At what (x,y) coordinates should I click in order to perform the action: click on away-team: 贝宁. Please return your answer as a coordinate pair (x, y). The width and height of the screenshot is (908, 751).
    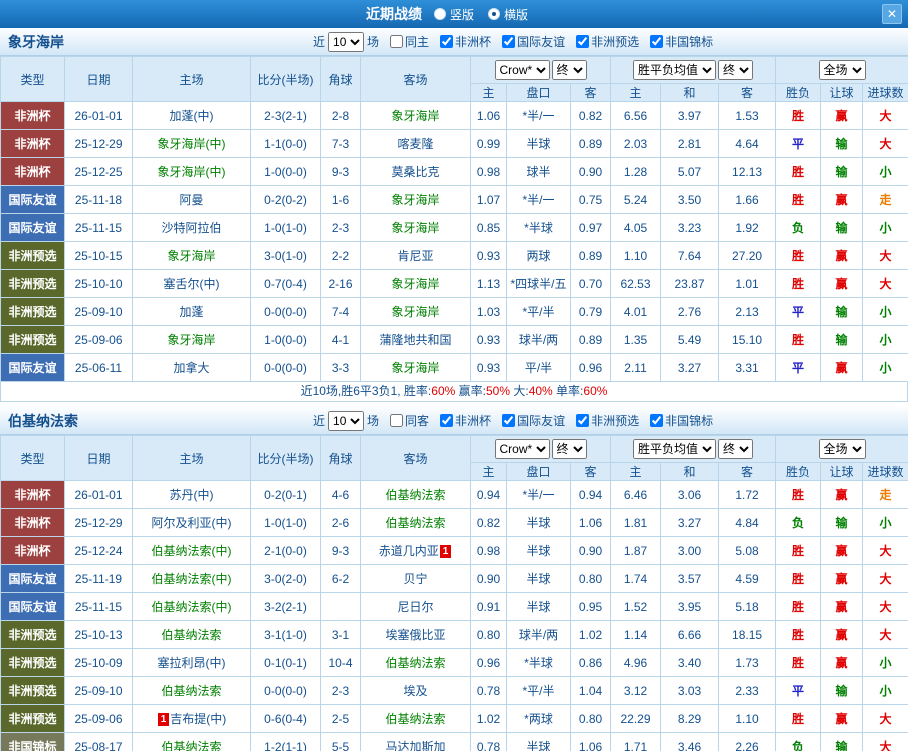
    Looking at the image, I should click on (415, 578).